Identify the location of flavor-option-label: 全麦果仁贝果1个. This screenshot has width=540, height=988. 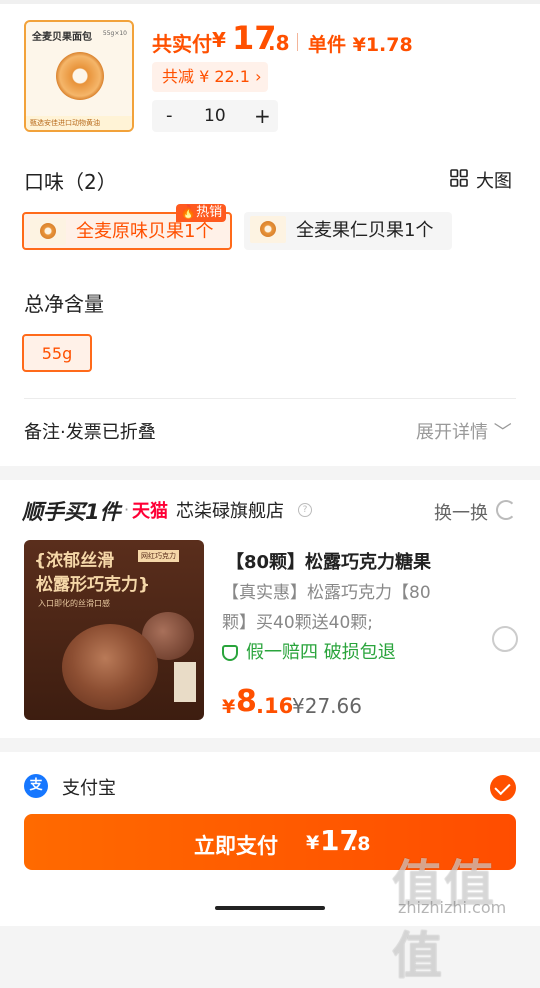
(365, 230).